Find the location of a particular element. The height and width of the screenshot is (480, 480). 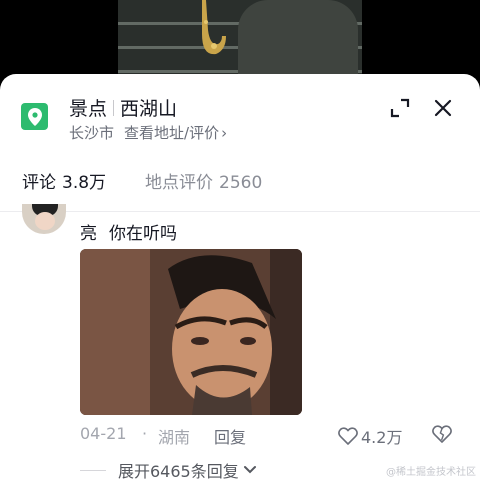

comment-header: 亮你在听吗 is located at coordinates (128, 231).